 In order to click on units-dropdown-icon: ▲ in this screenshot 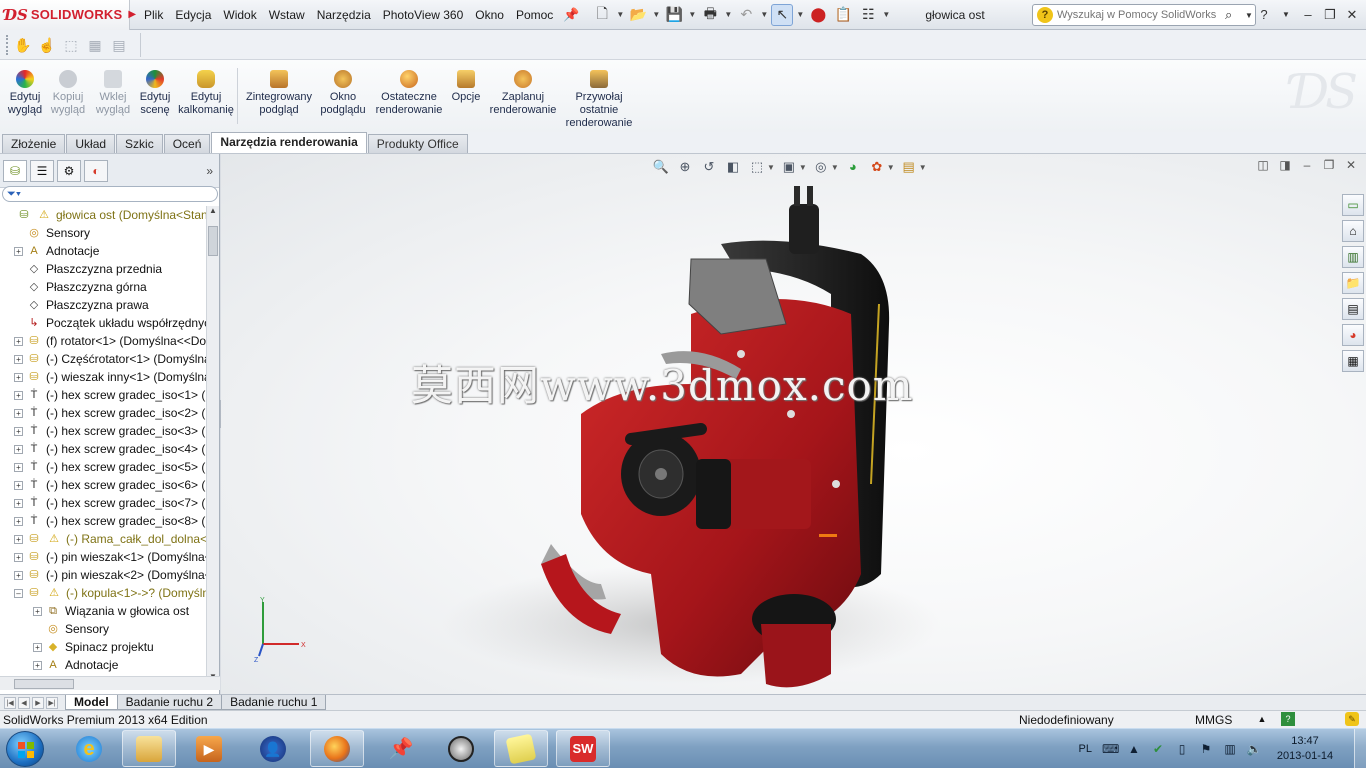, I will do `click(1262, 719)`.